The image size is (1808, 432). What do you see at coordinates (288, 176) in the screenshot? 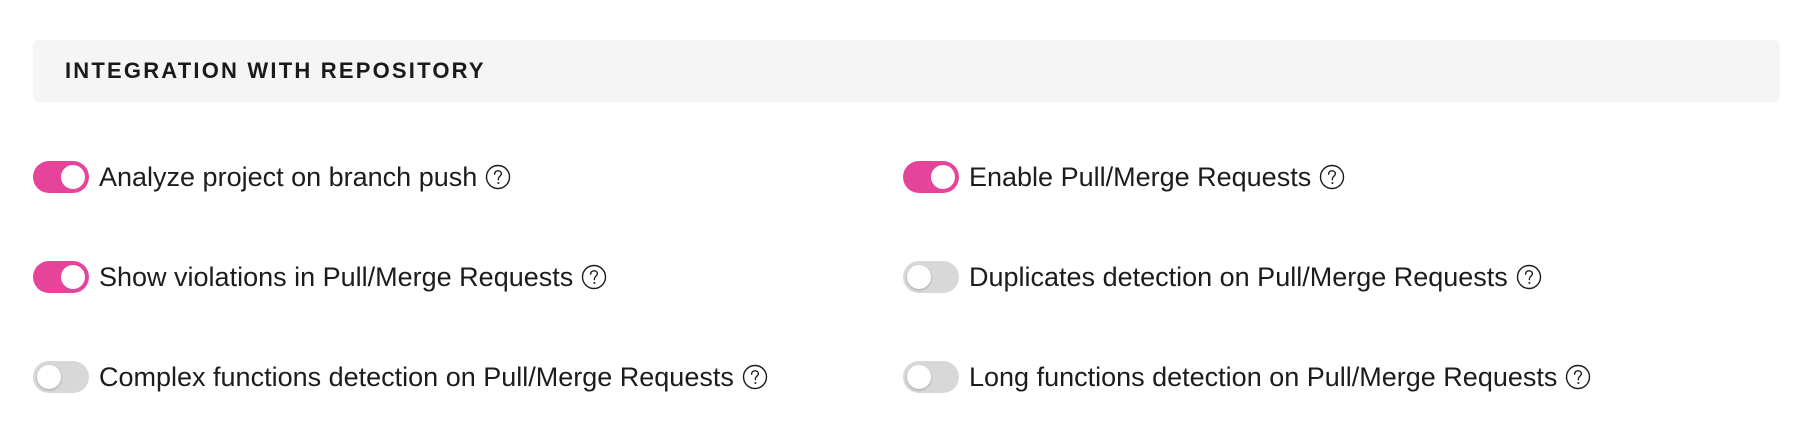
I see `analyze-on-push-label: Analyze project on branch push` at bounding box center [288, 176].